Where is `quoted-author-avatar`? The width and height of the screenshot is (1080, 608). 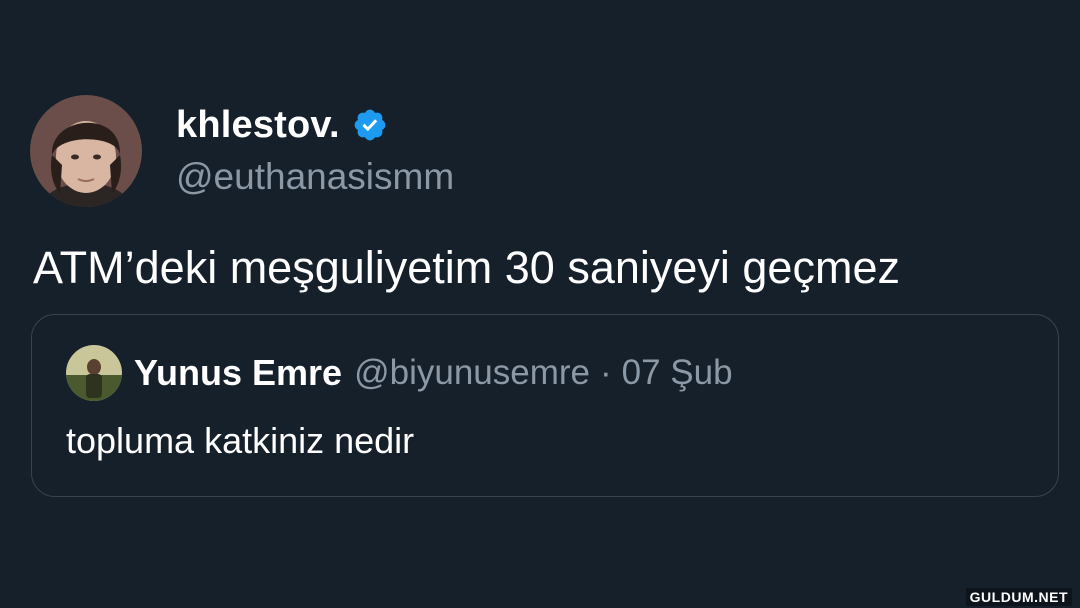 quoted-author-avatar is located at coordinates (94, 373).